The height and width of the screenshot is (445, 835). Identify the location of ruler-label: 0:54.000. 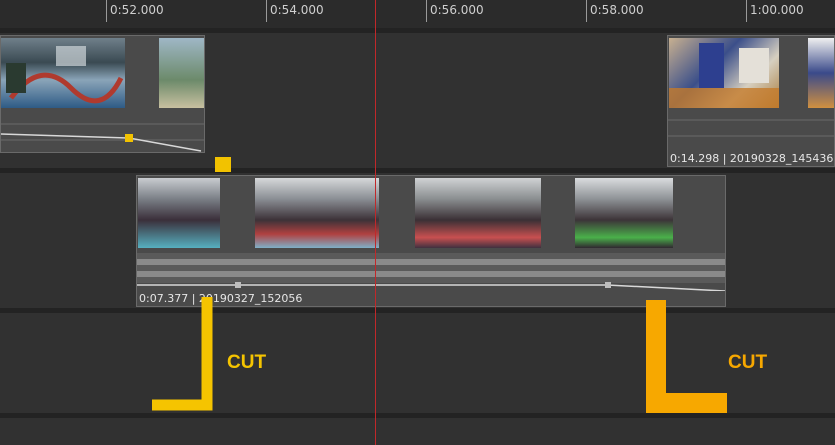
(297, 10).